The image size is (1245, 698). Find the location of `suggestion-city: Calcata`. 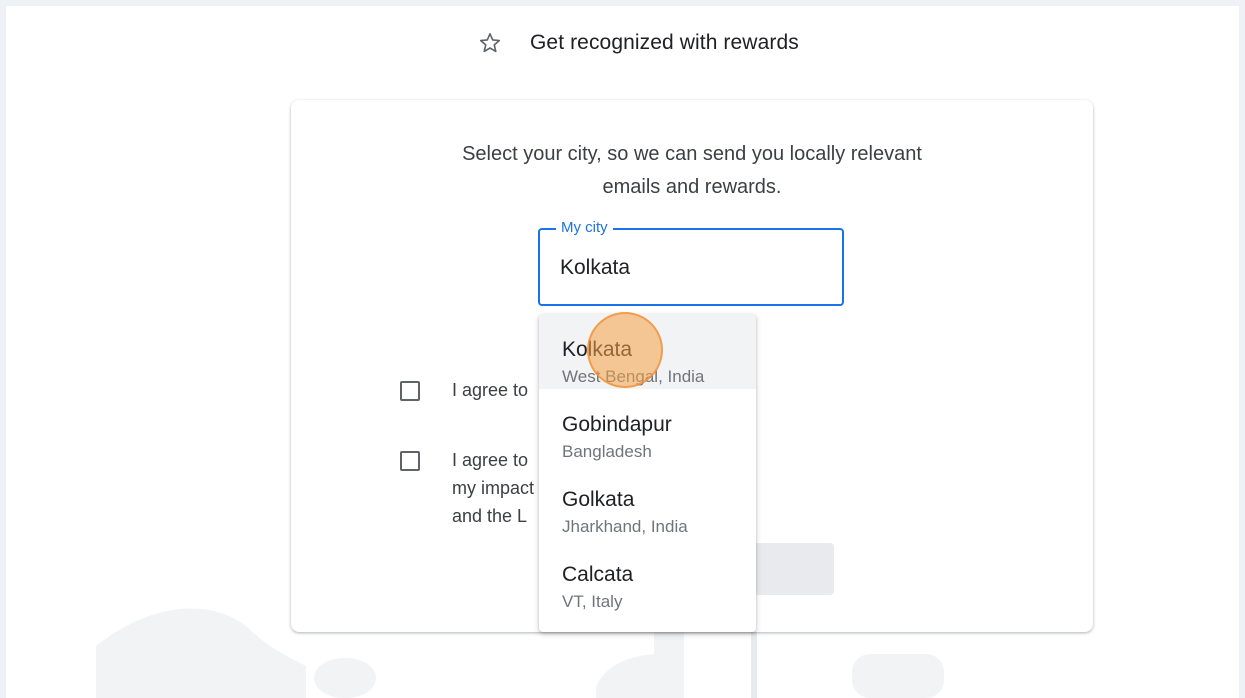

suggestion-city: Calcata is located at coordinates (598, 574).